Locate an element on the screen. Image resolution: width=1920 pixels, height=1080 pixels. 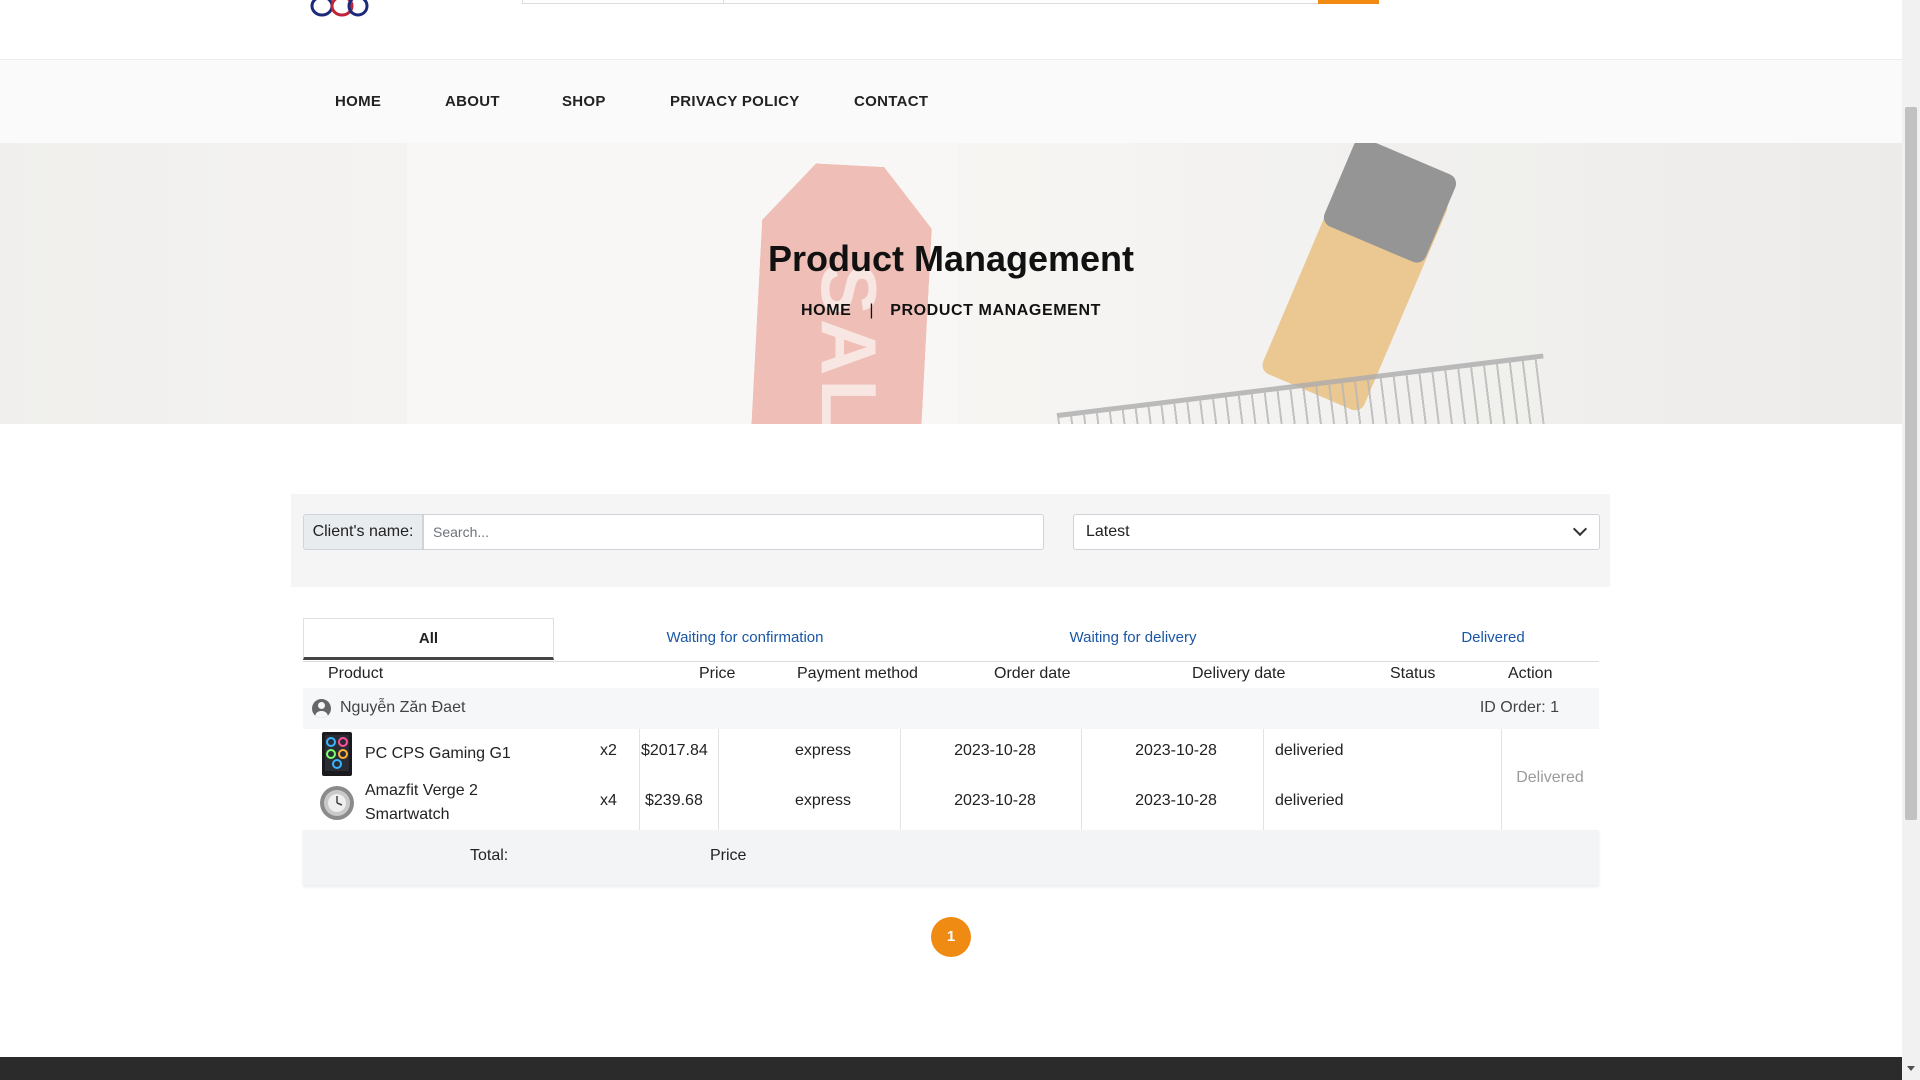
header-product: Product is located at coordinates (356, 673).